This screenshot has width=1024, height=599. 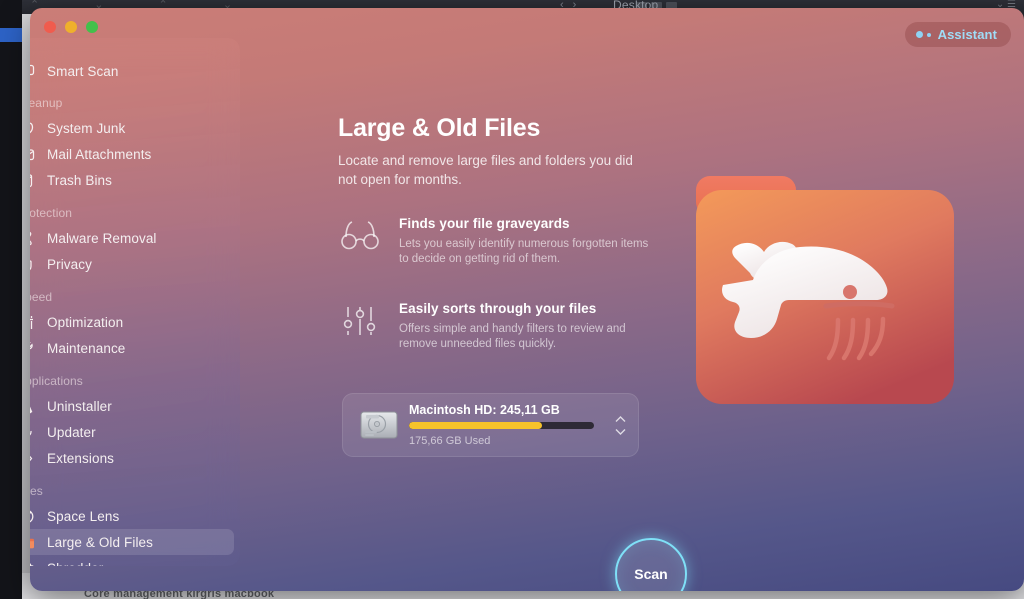 I want to click on sidebar-item-privacy: Privacy, so click(x=132, y=264).